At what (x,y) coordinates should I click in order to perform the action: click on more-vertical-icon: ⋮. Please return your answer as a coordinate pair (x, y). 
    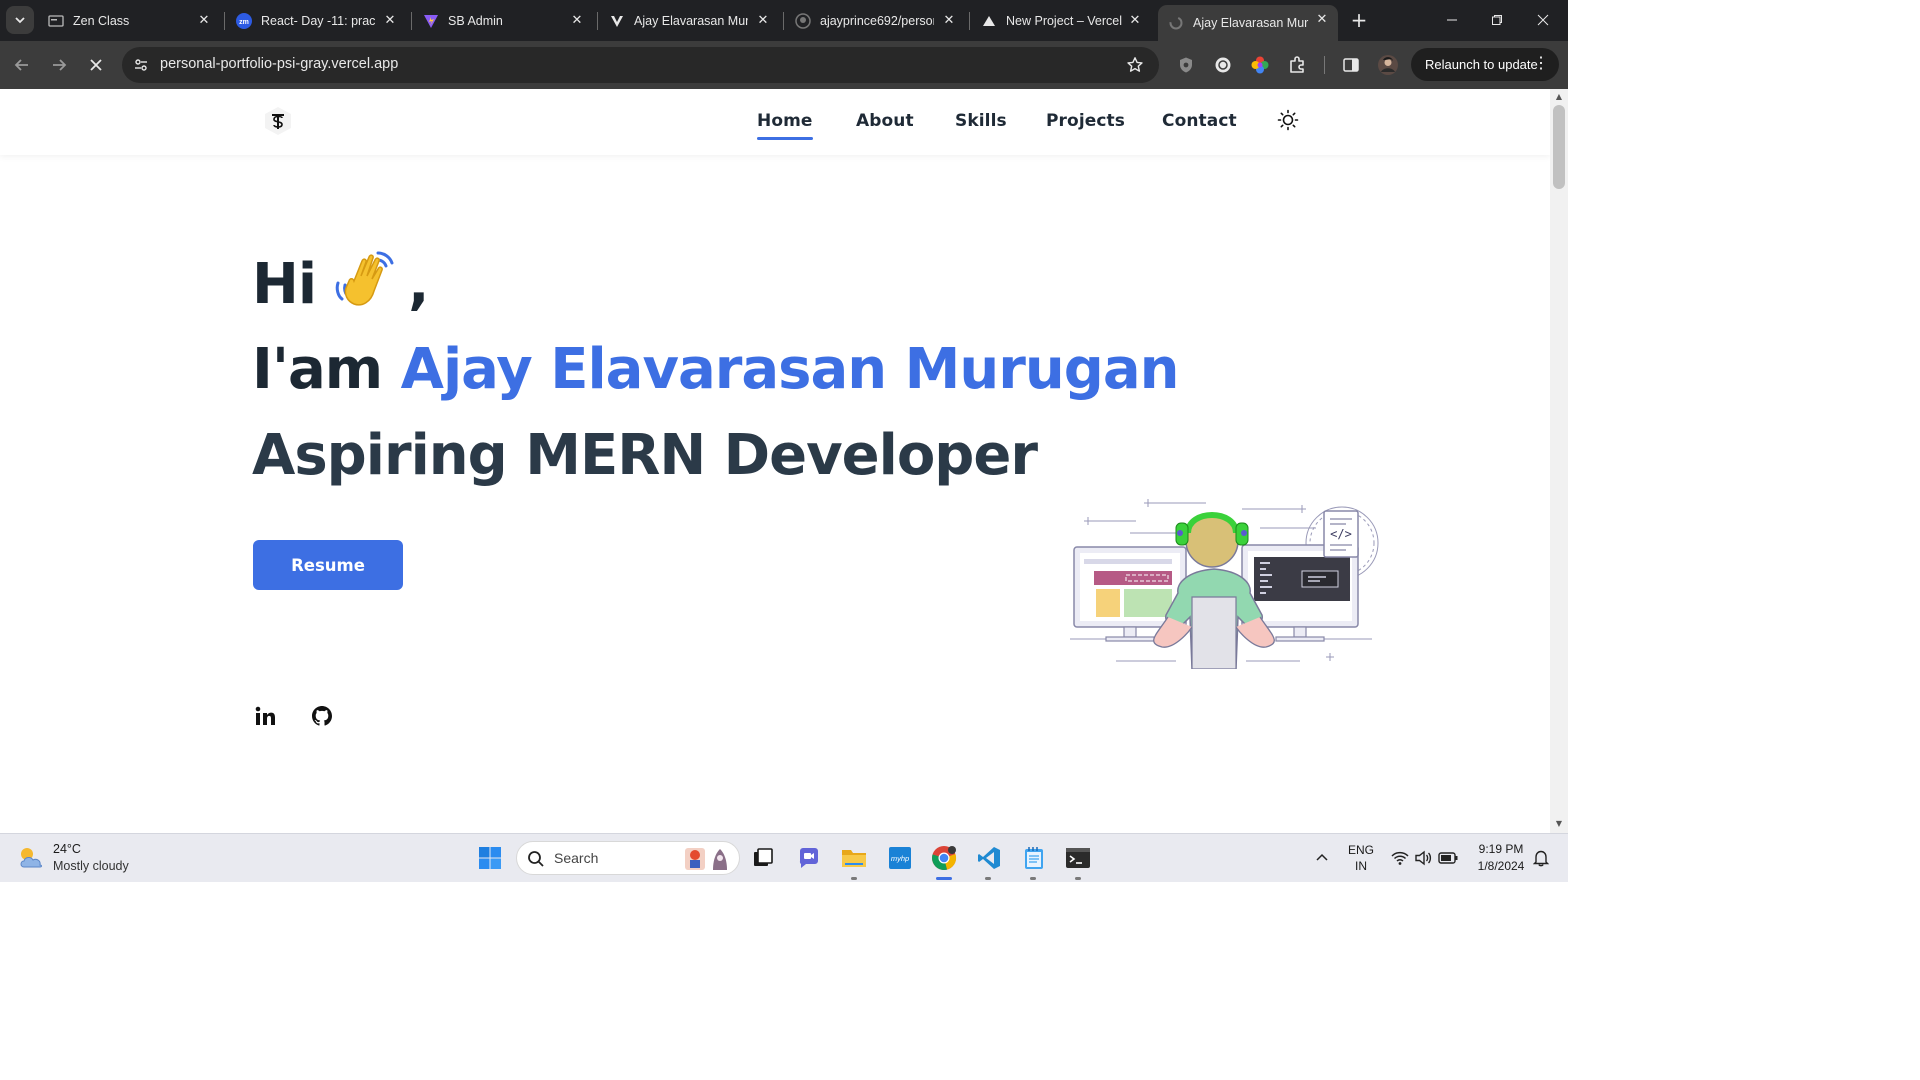
    Looking at the image, I should click on (1541, 64).